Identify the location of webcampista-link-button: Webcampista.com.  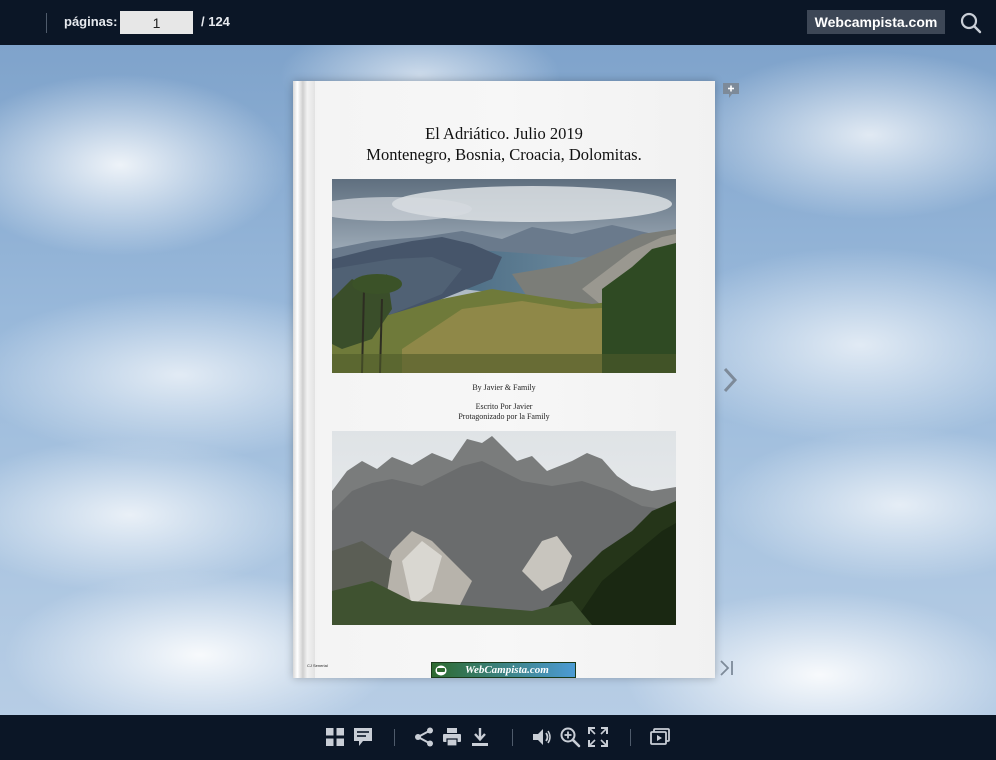
(876, 22).